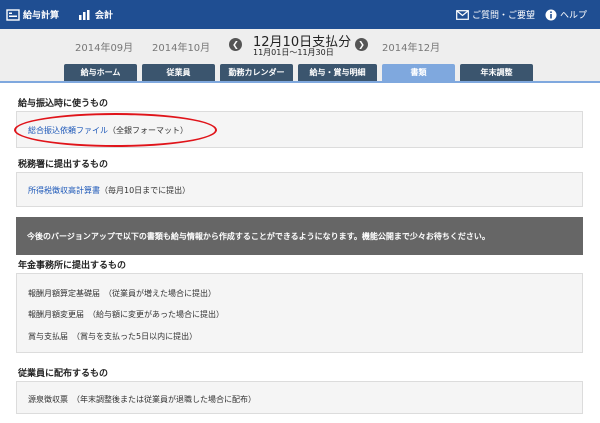 This screenshot has height=423, width=600. I want to click on main-tabs: 給与ホーム 従業員 勤務カレンダー 給与・賞与明細 書類 年末調整, so click(300, 73).